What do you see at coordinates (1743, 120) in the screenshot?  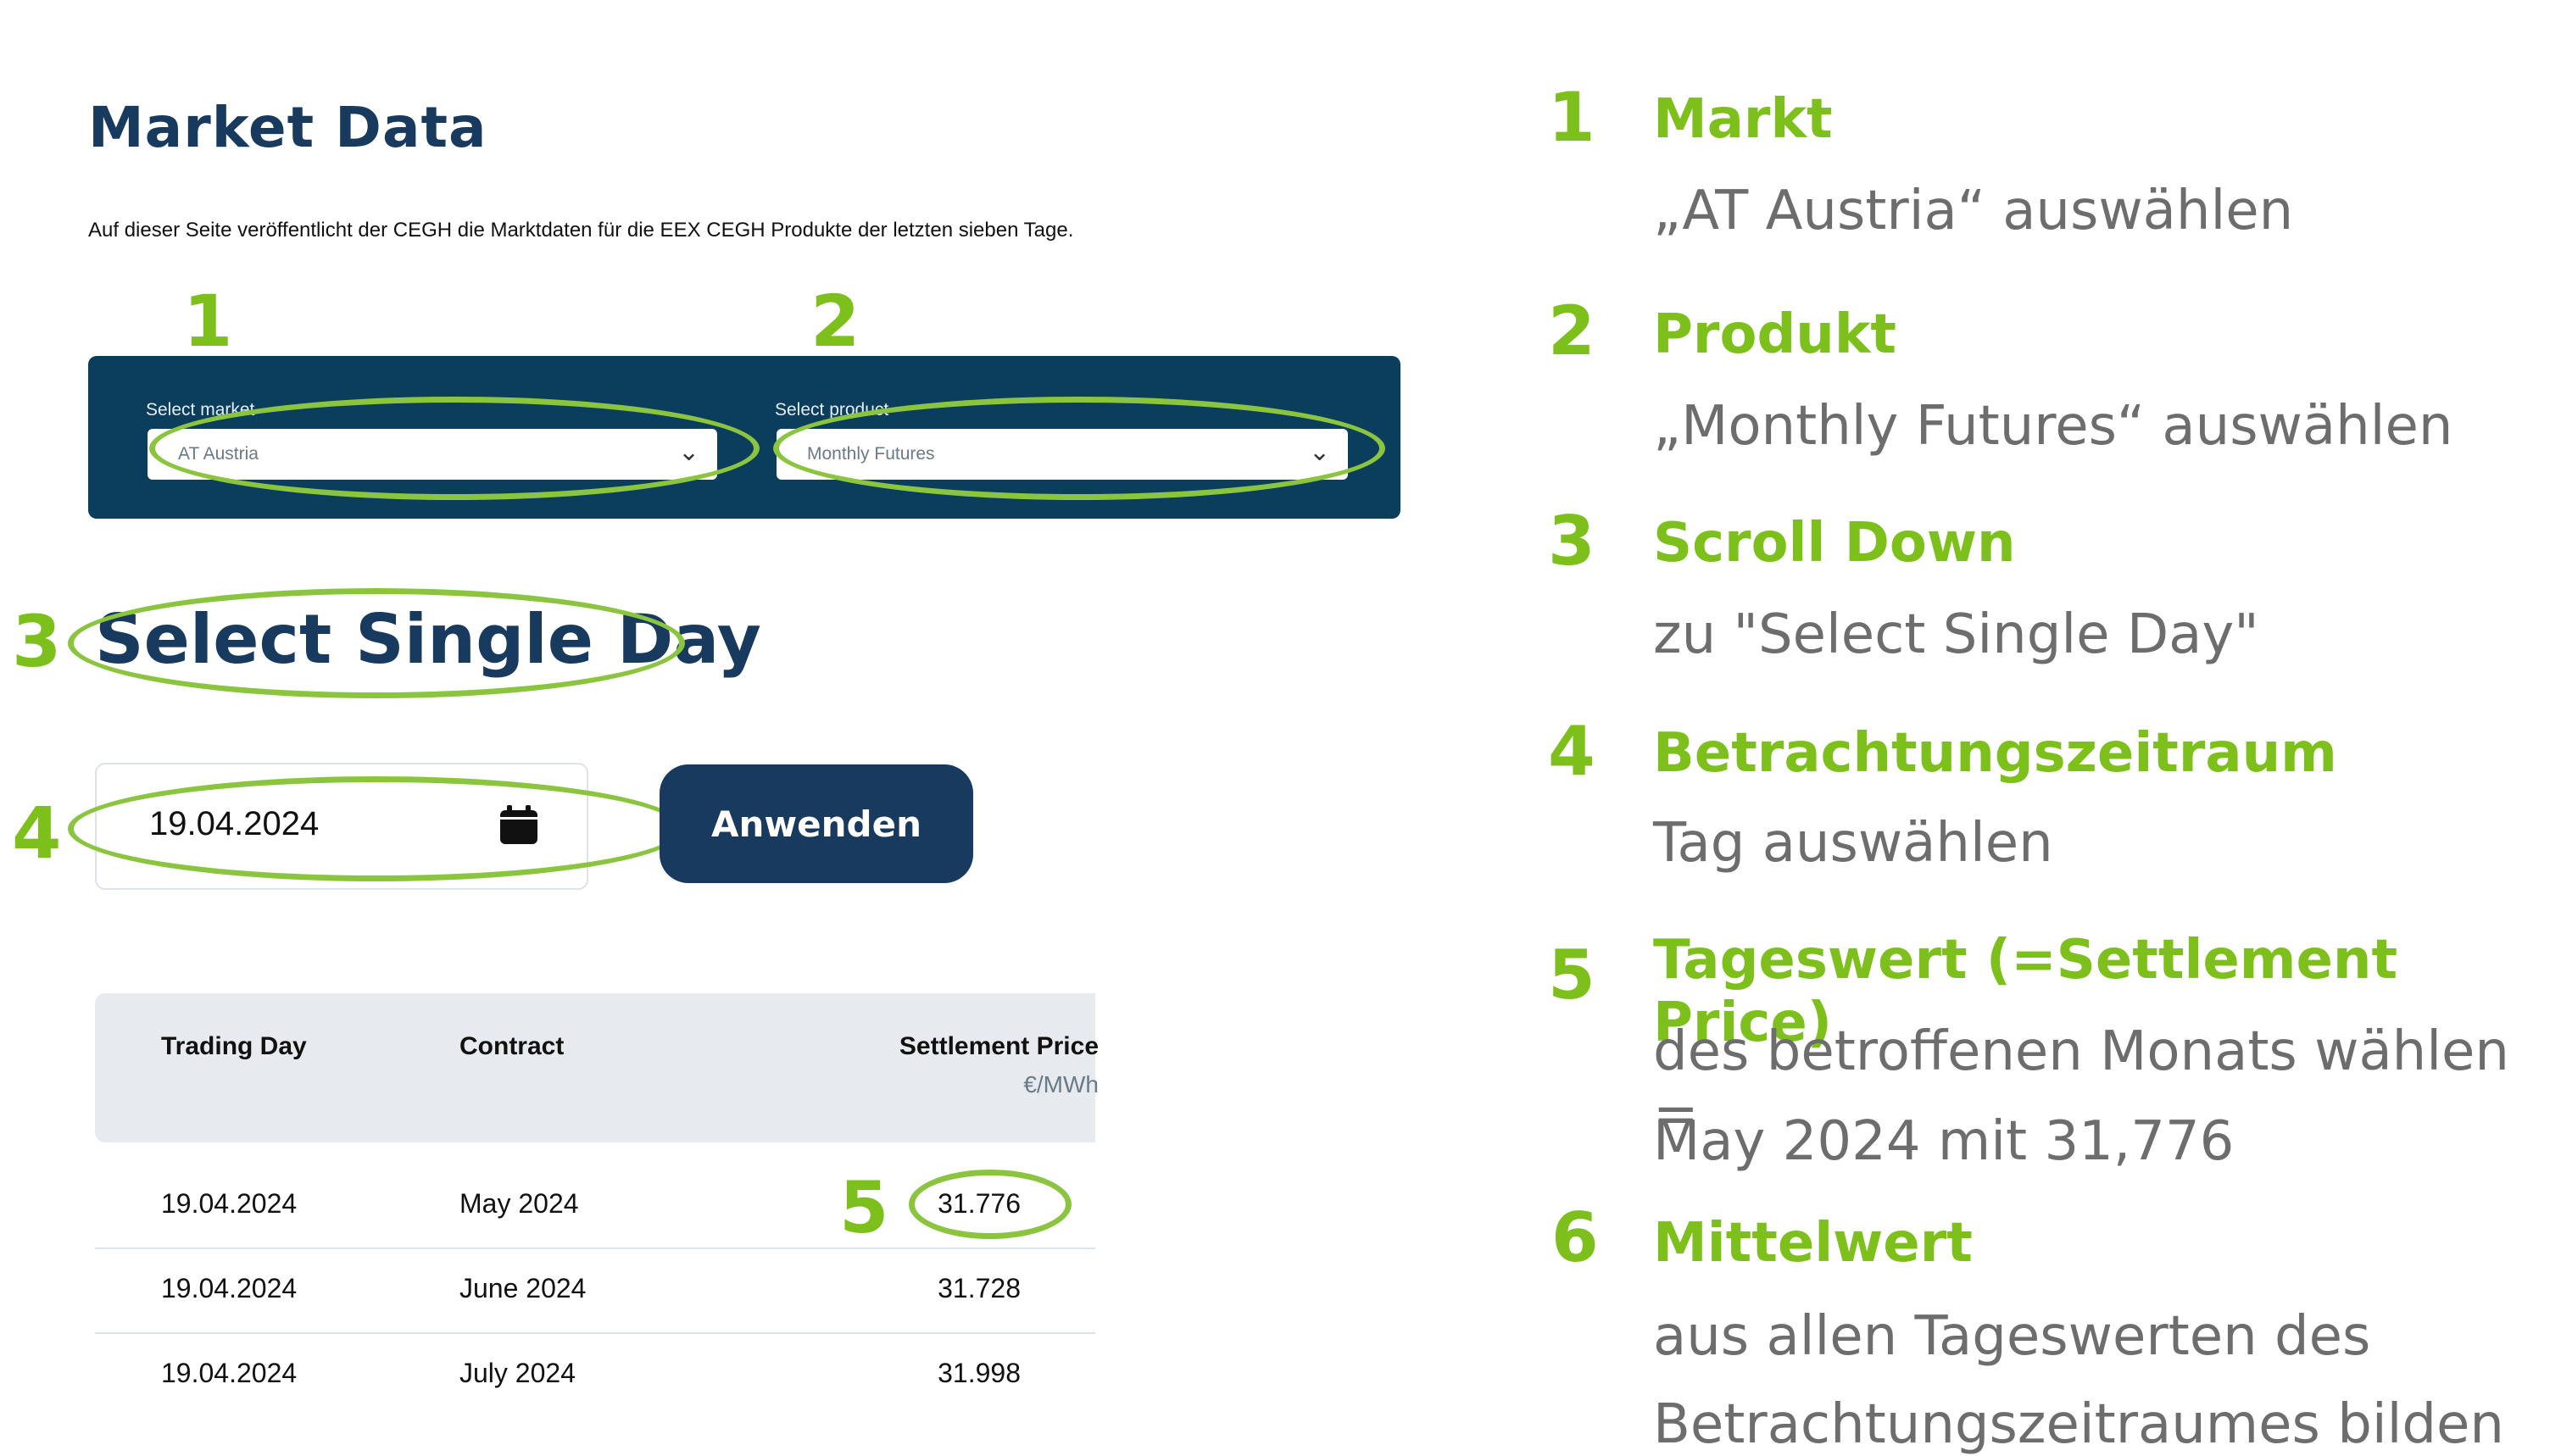 I see `instruction-1-title: Markt` at bounding box center [1743, 120].